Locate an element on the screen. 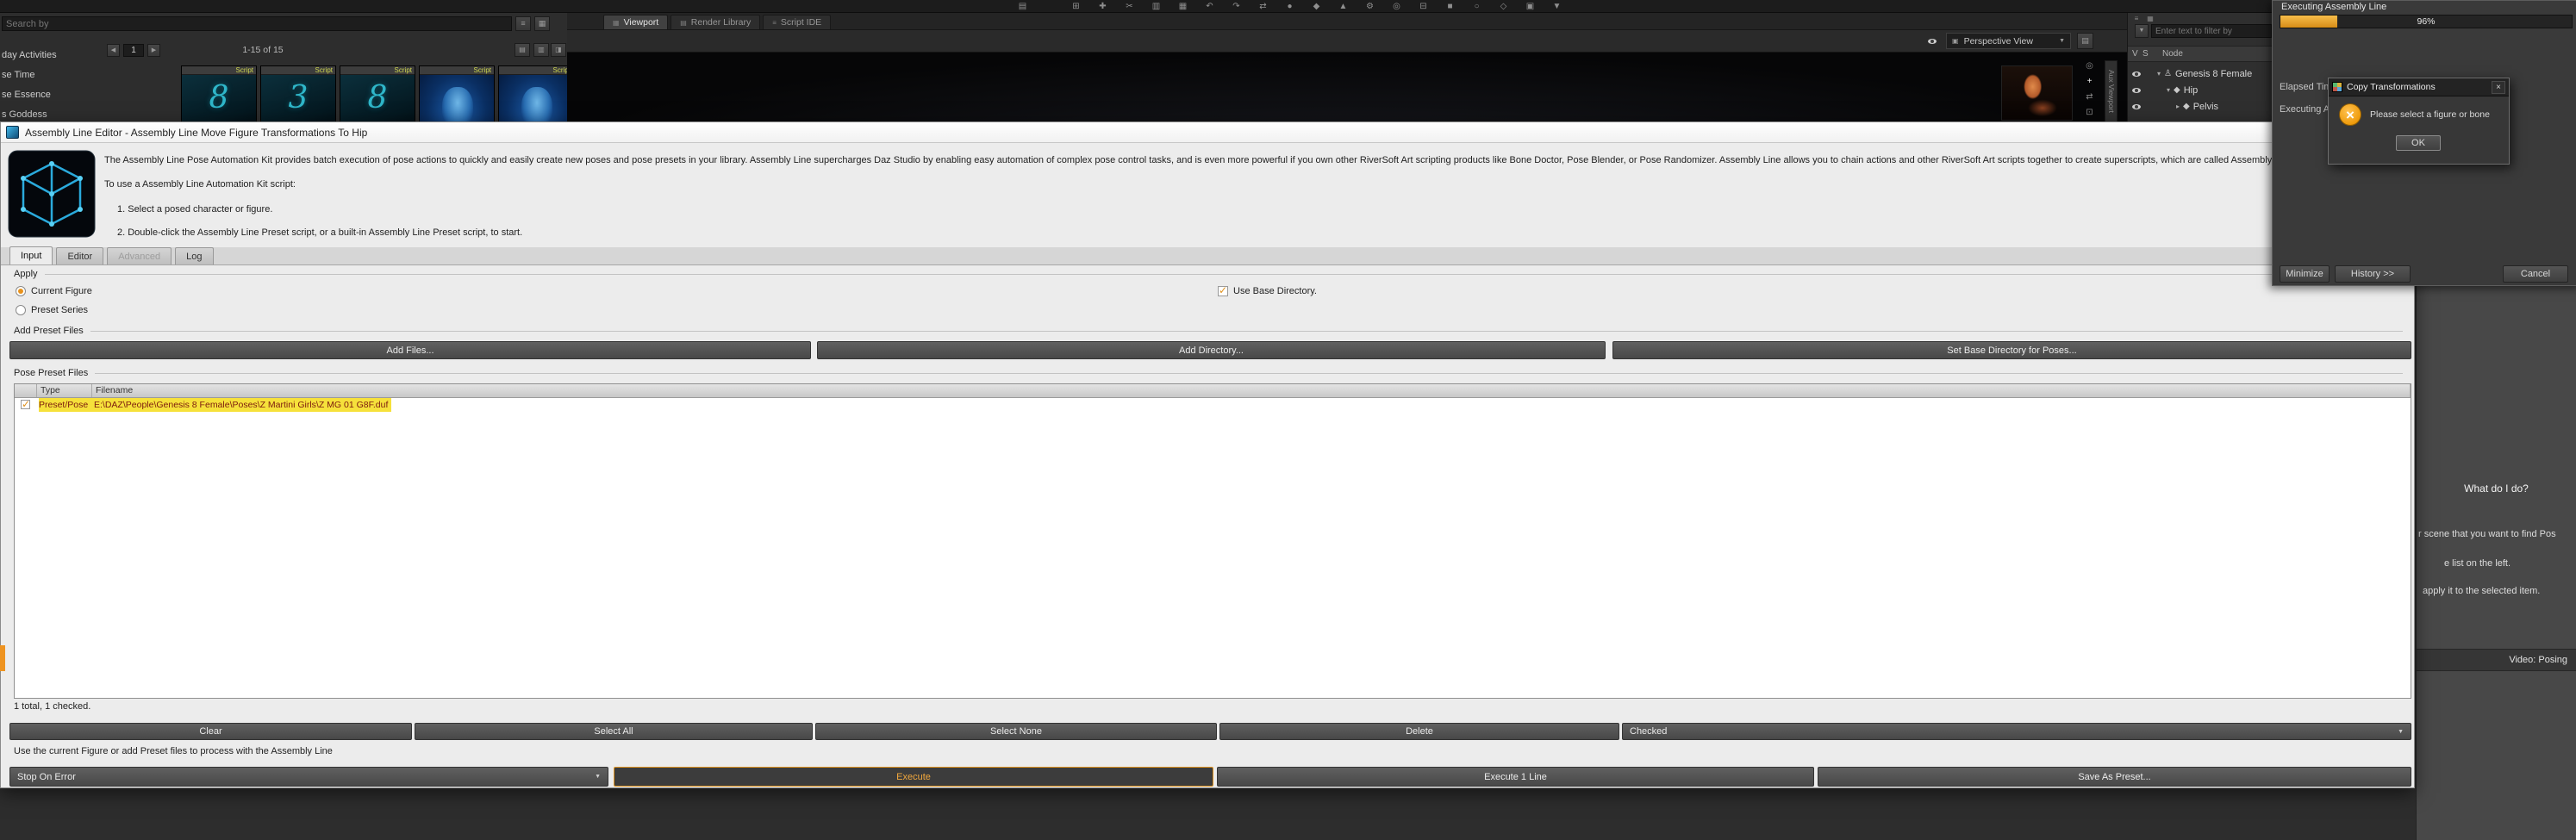 This screenshot has width=2576, height=840. toolbar-icon: ○ is located at coordinates (1476, 7).